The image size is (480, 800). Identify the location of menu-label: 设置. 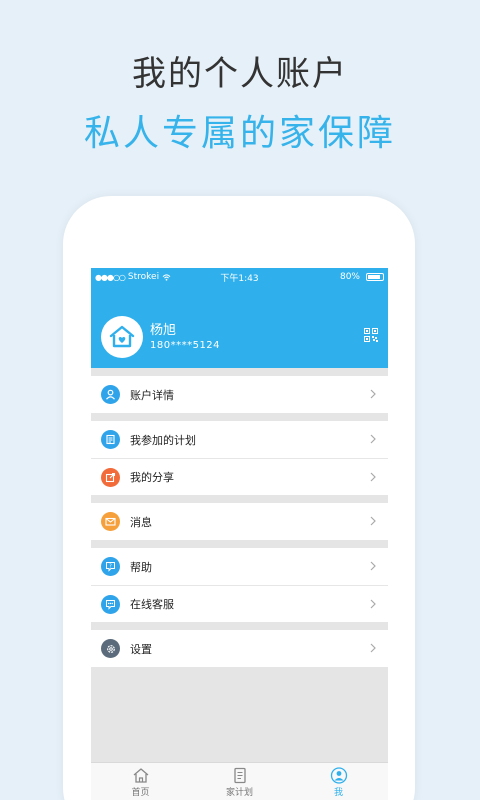
(141, 649).